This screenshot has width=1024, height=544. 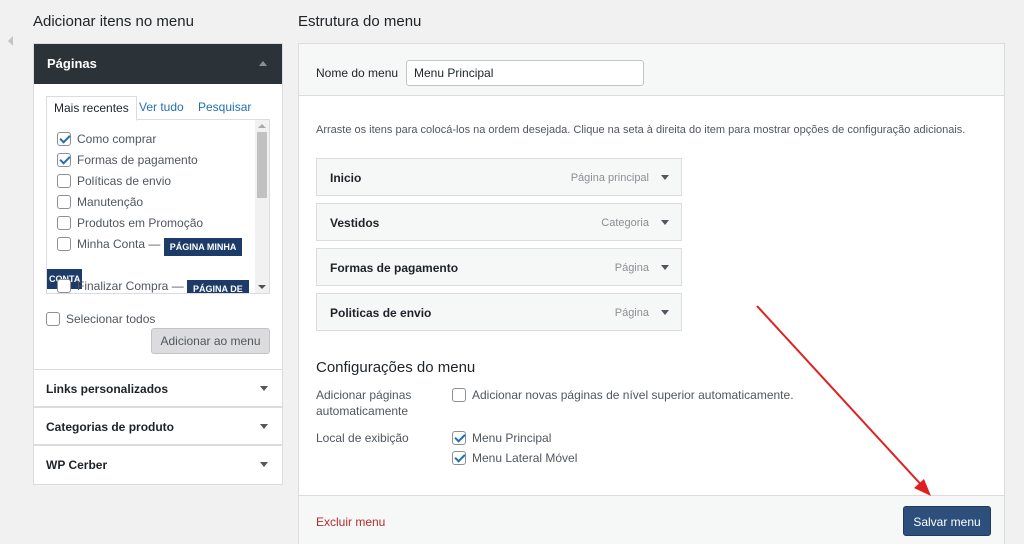 I want to click on menu-item: Vestidos Categoria, so click(x=499, y=222).